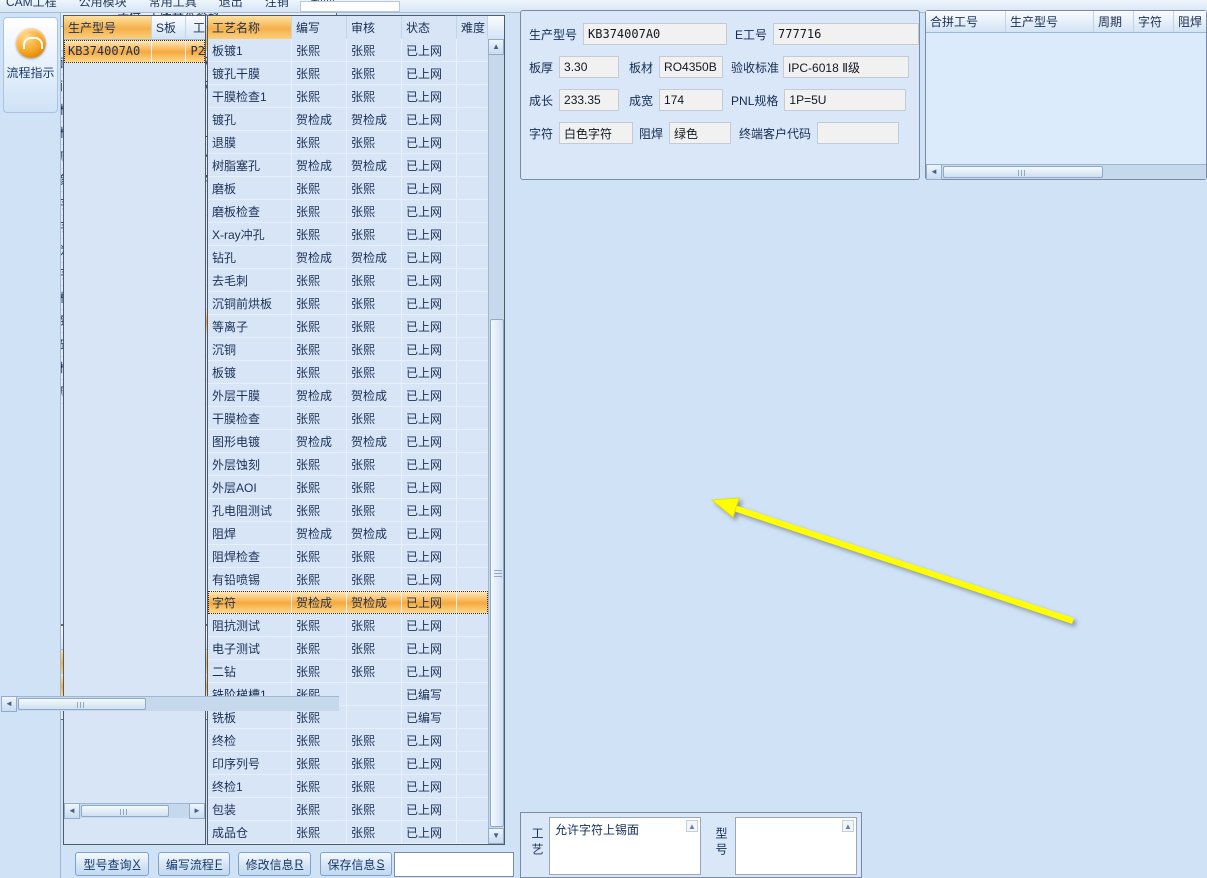  I want to click on process-row: 钻孔 贺检成 贺检成 已上网, so click(348, 257).